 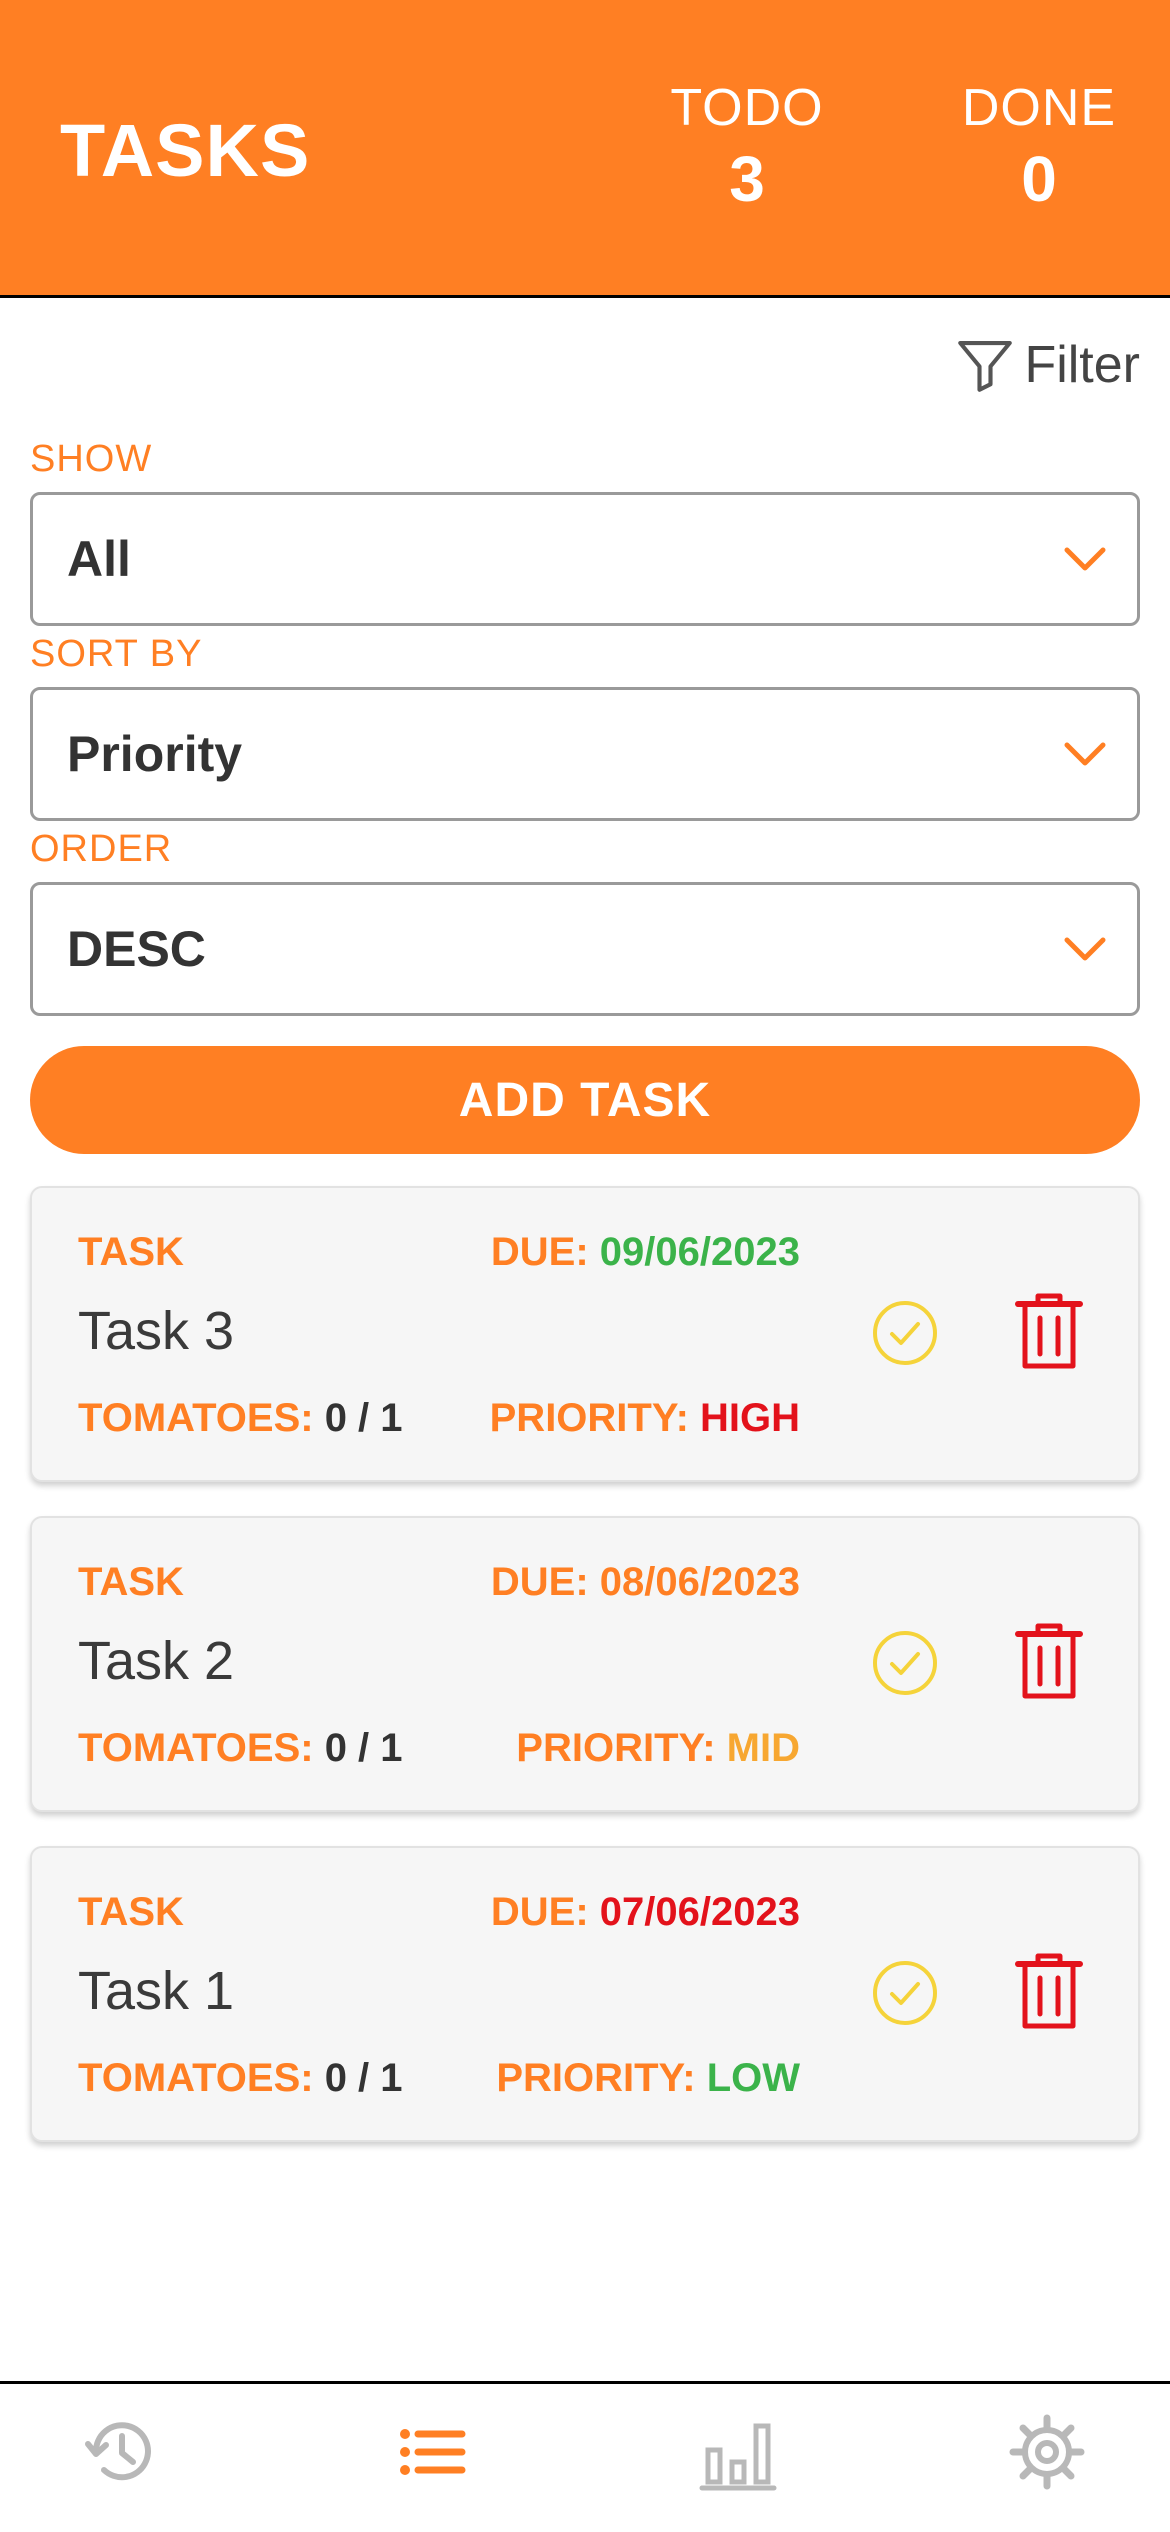 What do you see at coordinates (118, 2451) in the screenshot?
I see `history-icon` at bounding box center [118, 2451].